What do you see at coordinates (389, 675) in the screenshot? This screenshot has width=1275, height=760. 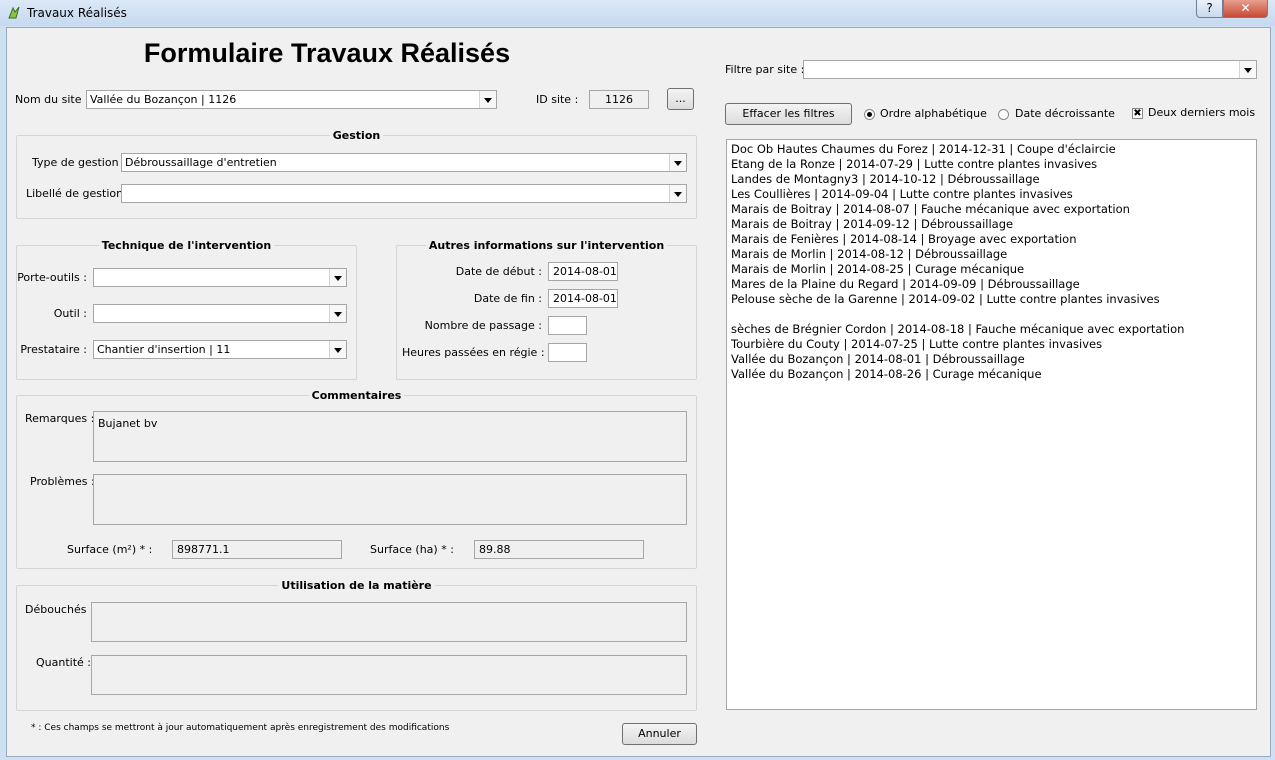 I see `quantite-textarea` at bounding box center [389, 675].